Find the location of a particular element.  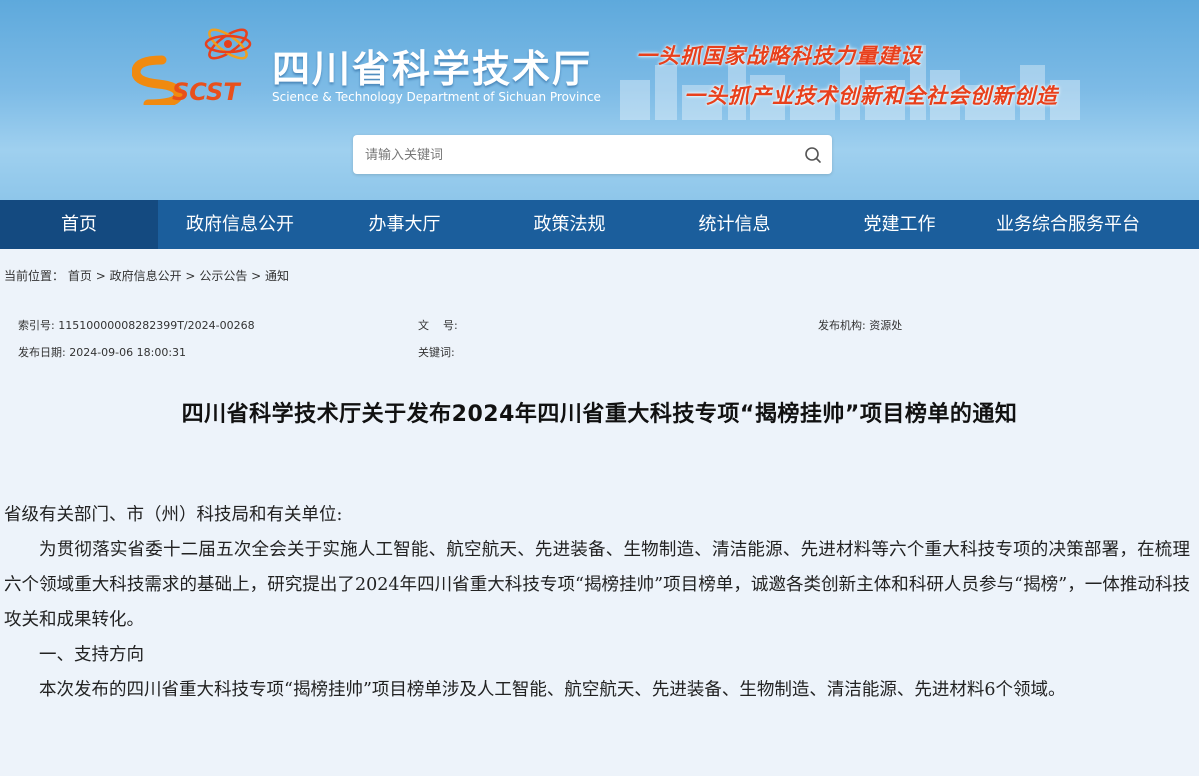

meta-index-label: 索引号: is located at coordinates (36, 325).